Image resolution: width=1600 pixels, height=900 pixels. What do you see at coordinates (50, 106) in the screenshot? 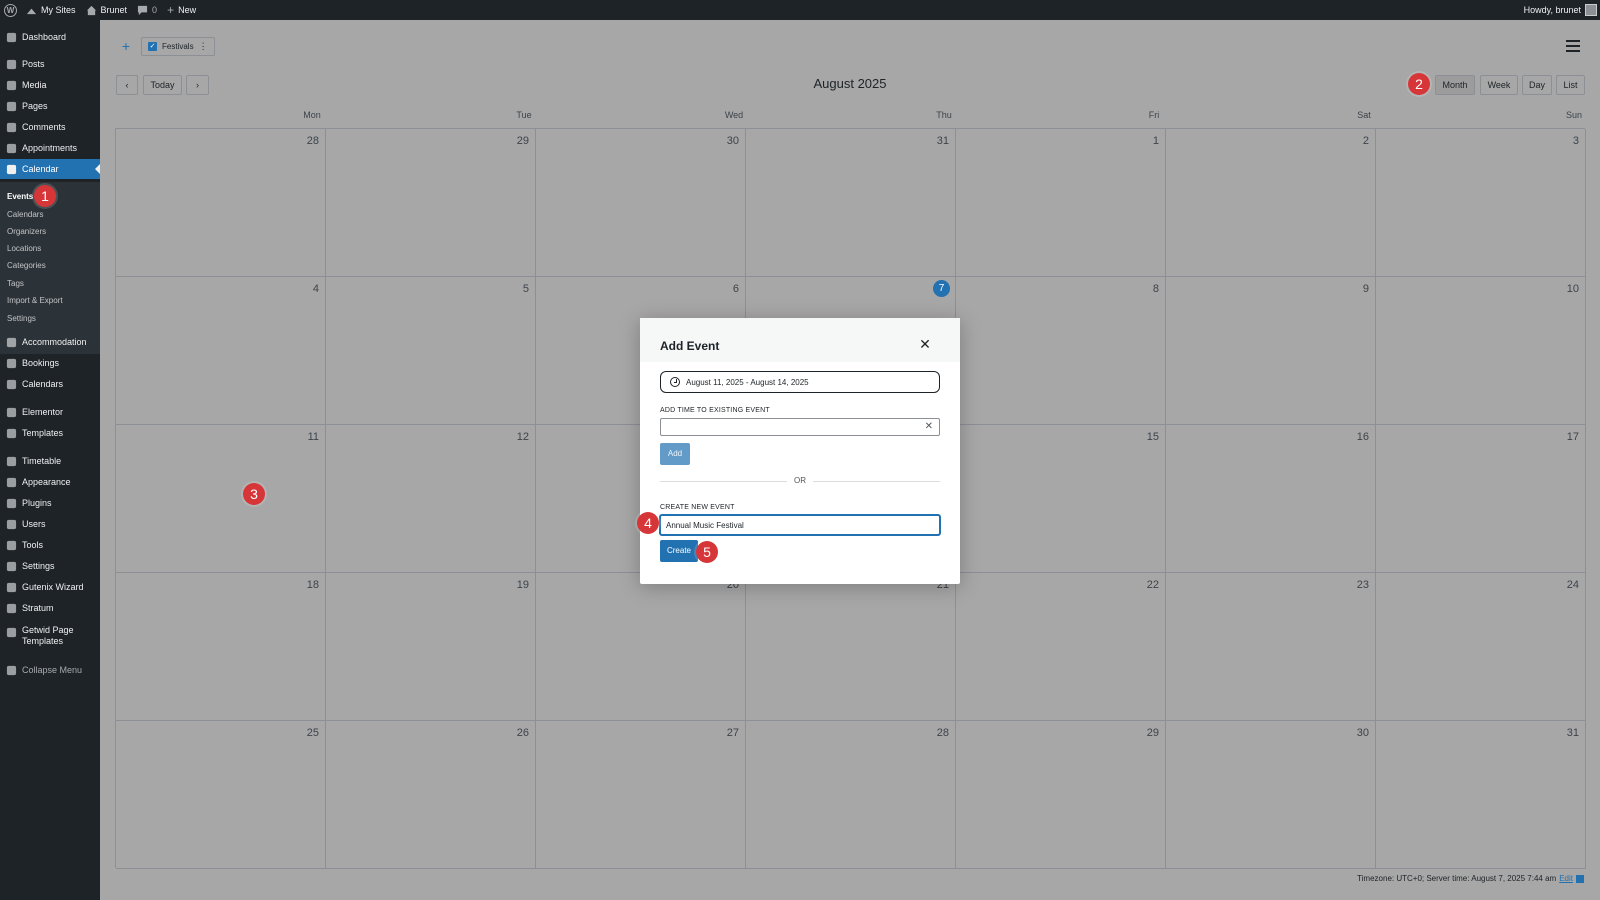
I see `sidebar-item-pages: Pages` at bounding box center [50, 106].